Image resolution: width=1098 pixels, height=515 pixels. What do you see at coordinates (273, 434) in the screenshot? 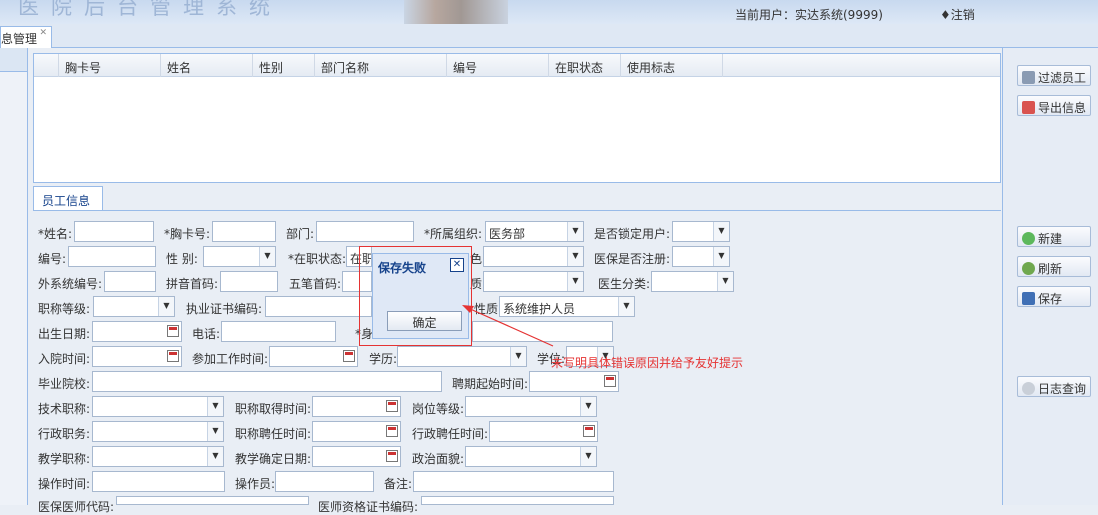
I see `title-hire-label: 职称聘任时间:` at bounding box center [273, 434].